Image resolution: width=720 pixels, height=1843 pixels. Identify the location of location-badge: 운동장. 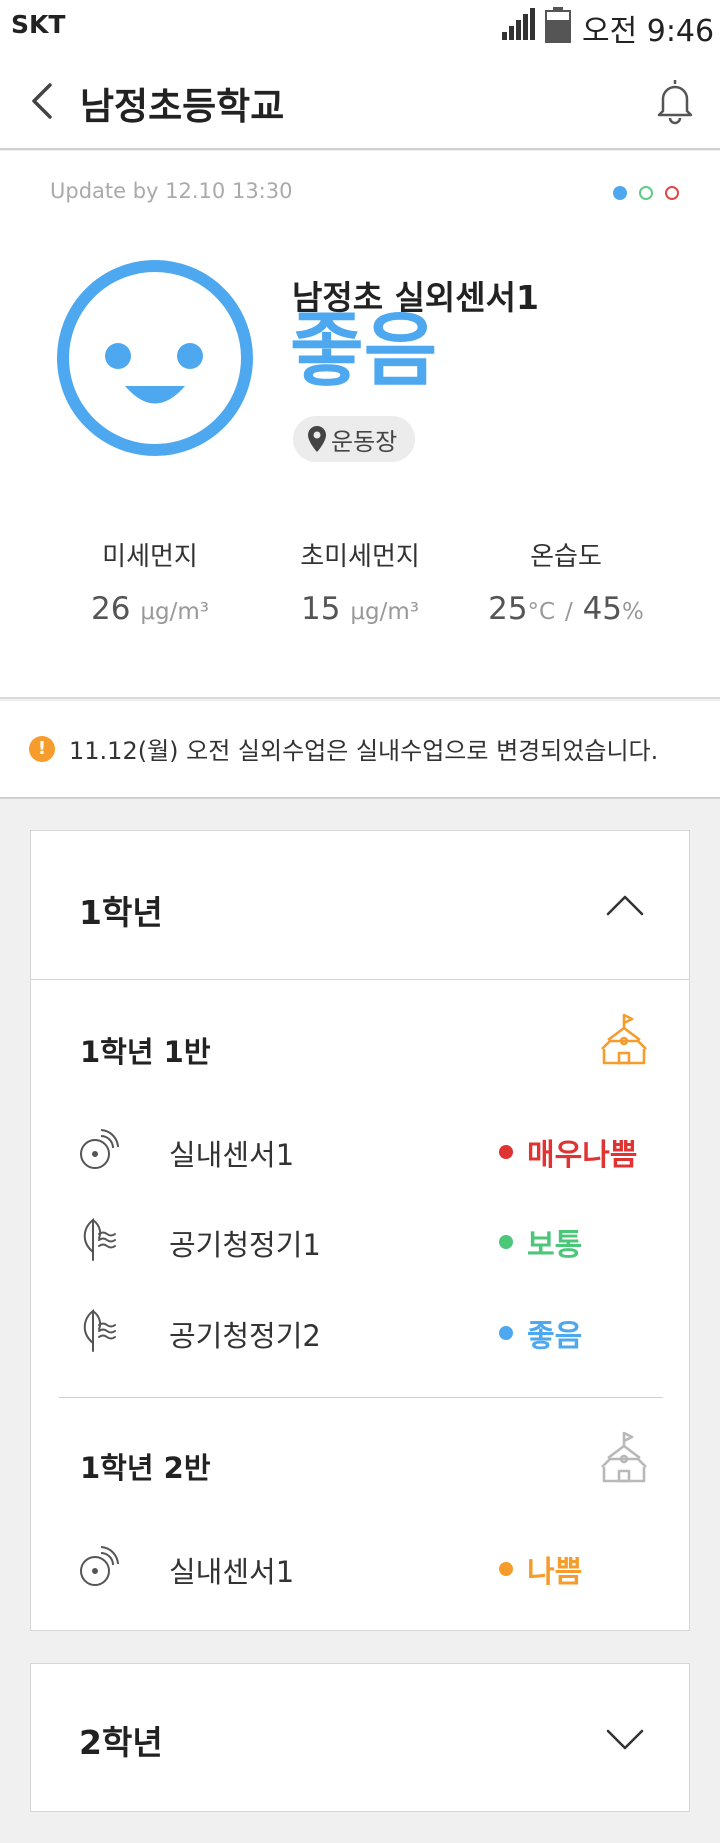
(354, 439).